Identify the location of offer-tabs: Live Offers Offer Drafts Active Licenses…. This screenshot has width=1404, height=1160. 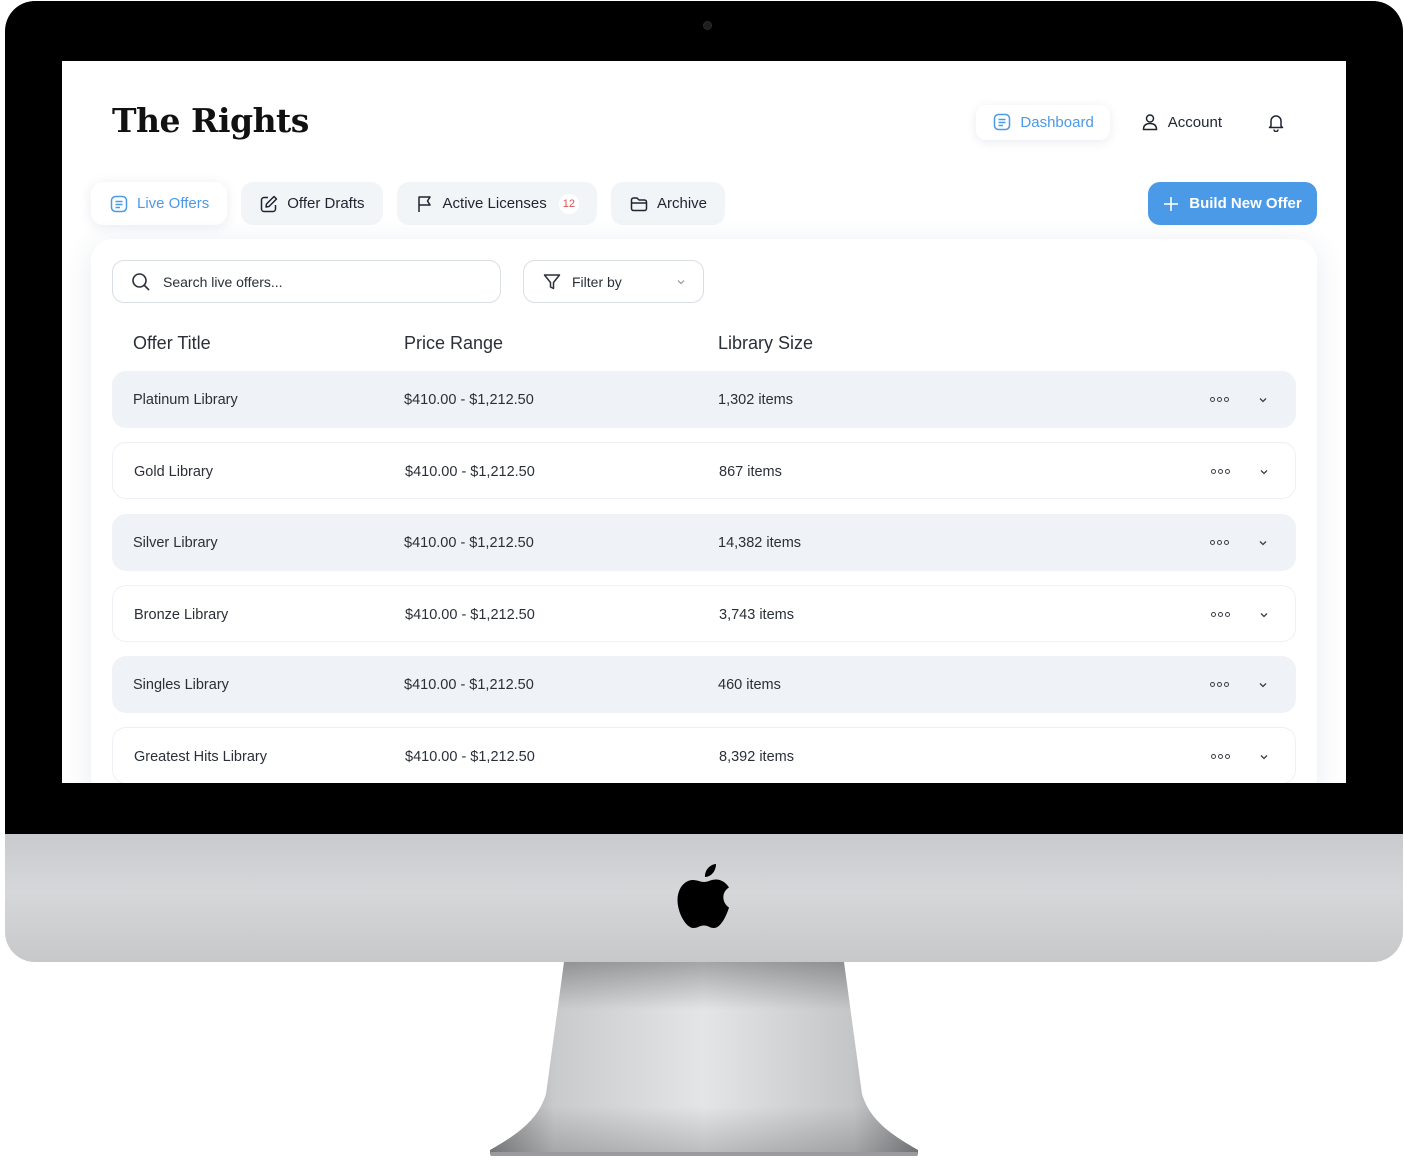
(408, 203).